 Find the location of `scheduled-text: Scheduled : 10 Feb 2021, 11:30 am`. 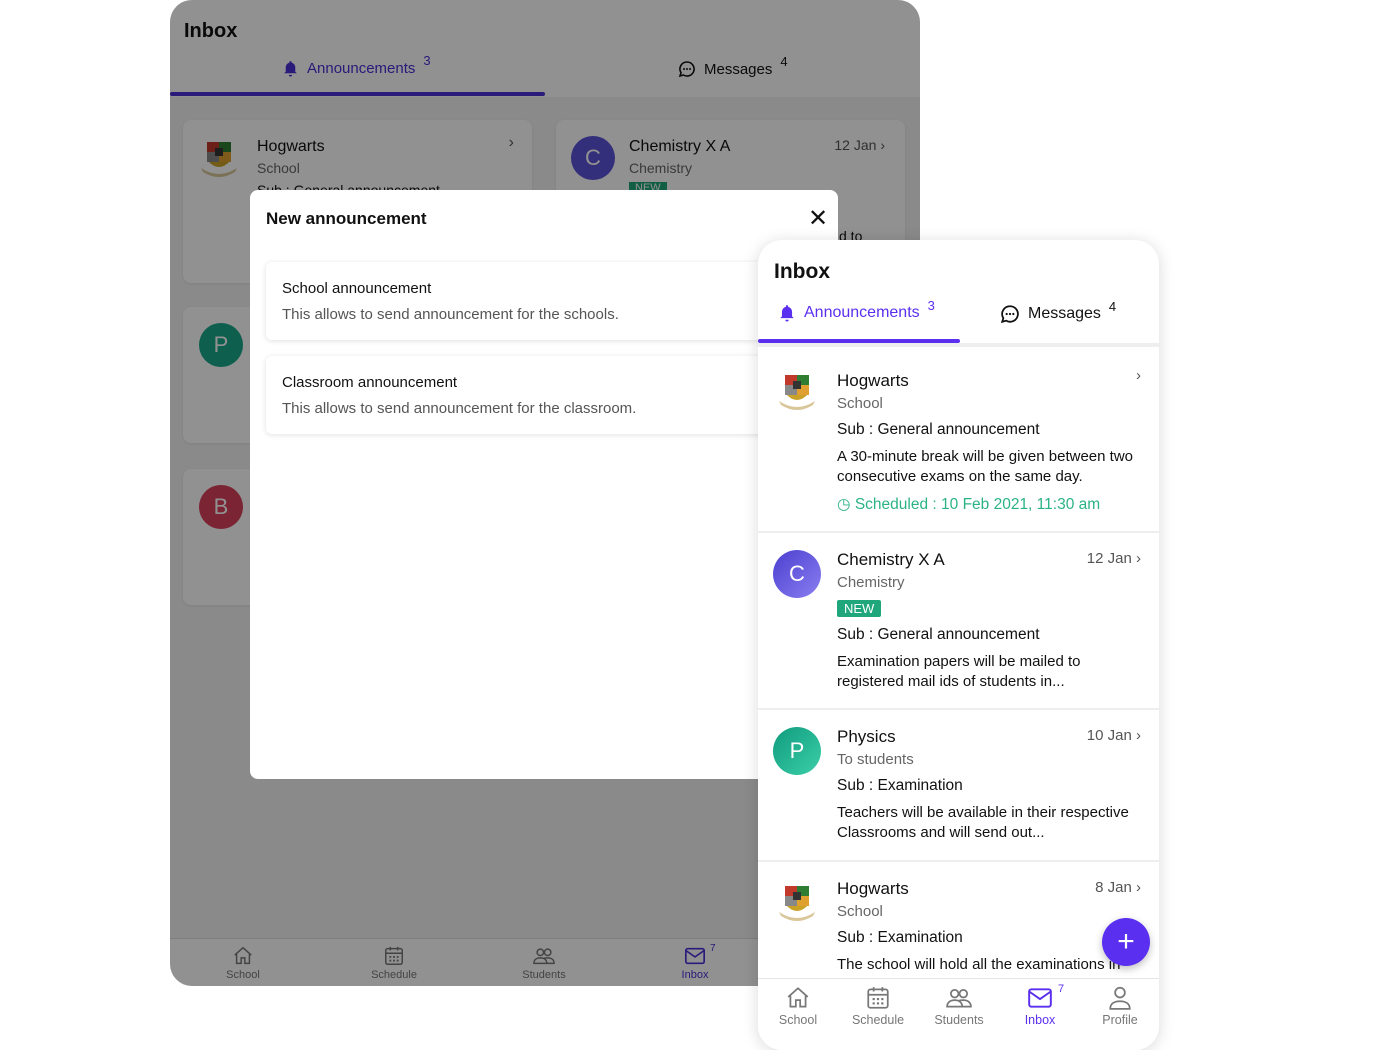

scheduled-text: Scheduled : 10 Feb 2021, 11:30 am is located at coordinates (977, 504).